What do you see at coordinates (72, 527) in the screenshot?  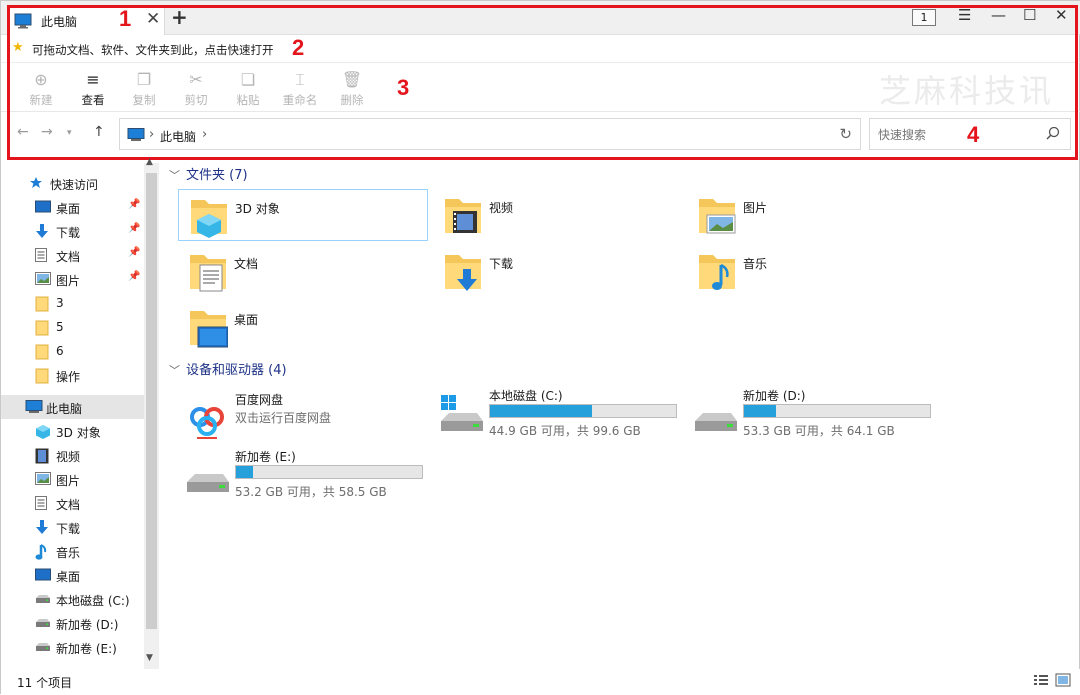 I see `sidebar-item-downloads: 下载` at bounding box center [72, 527].